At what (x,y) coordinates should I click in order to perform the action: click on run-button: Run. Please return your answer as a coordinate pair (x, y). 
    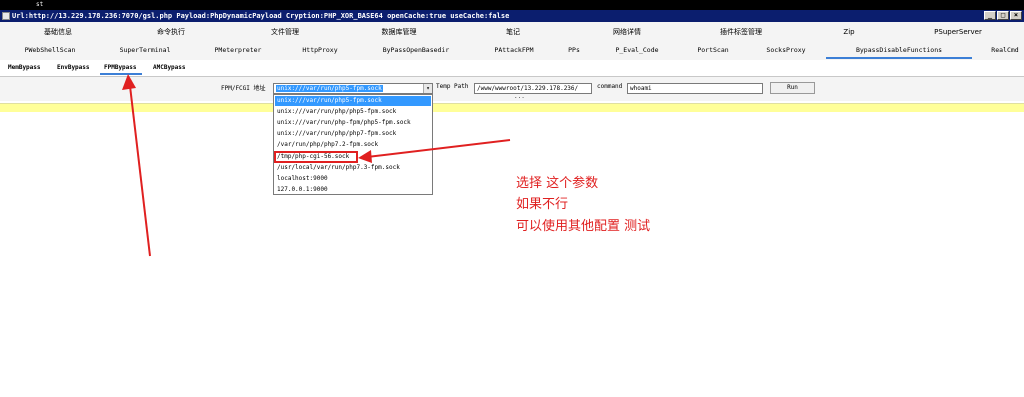
    Looking at the image, I should click on (792, 88).